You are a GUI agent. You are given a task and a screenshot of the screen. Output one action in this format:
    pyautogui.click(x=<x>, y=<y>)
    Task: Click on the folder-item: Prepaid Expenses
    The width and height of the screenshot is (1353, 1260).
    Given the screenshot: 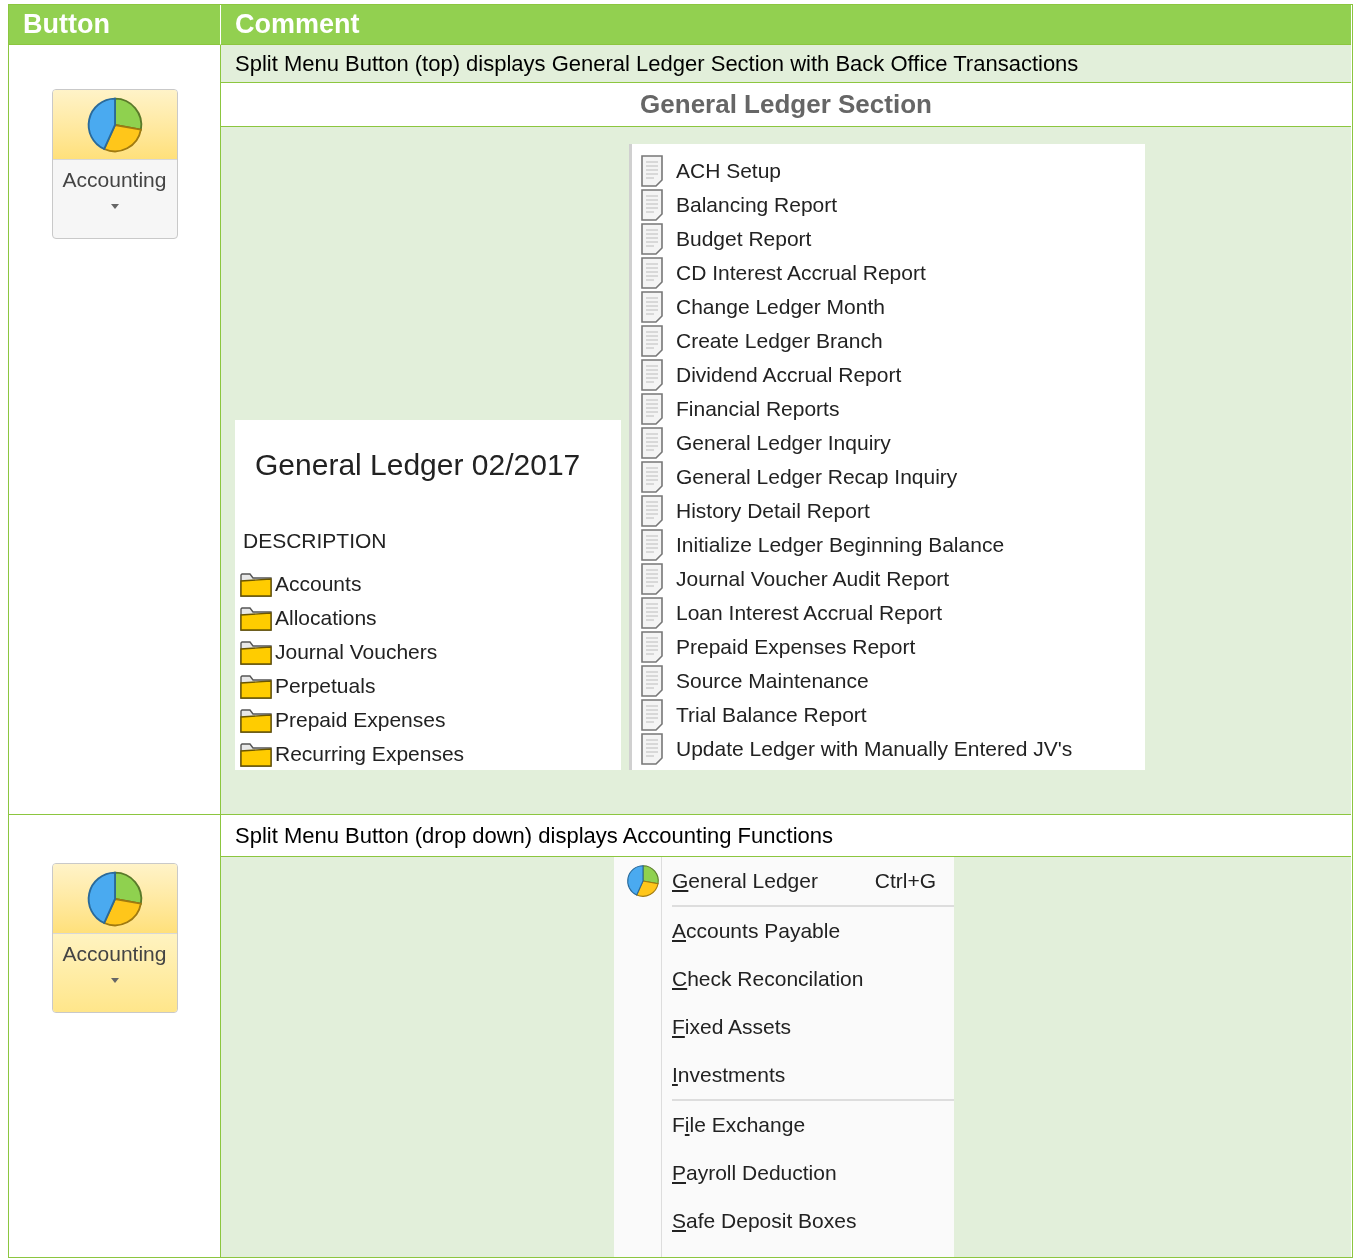 What is the action you would take?
    pyautogui.click(x=360, y=719)
    